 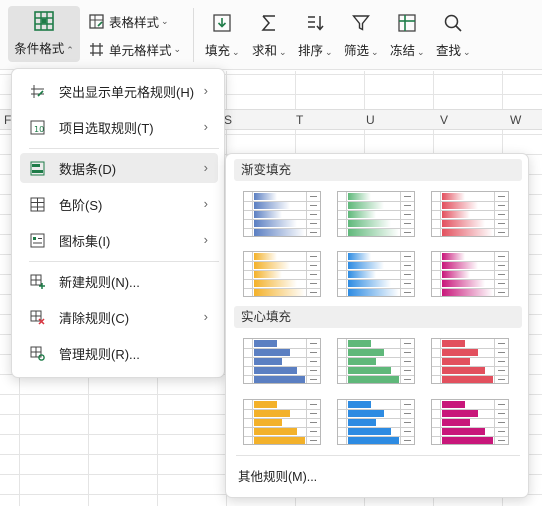 I want to click on table-style-button: 表格样式 ⌄, so click(x=128, y=21).